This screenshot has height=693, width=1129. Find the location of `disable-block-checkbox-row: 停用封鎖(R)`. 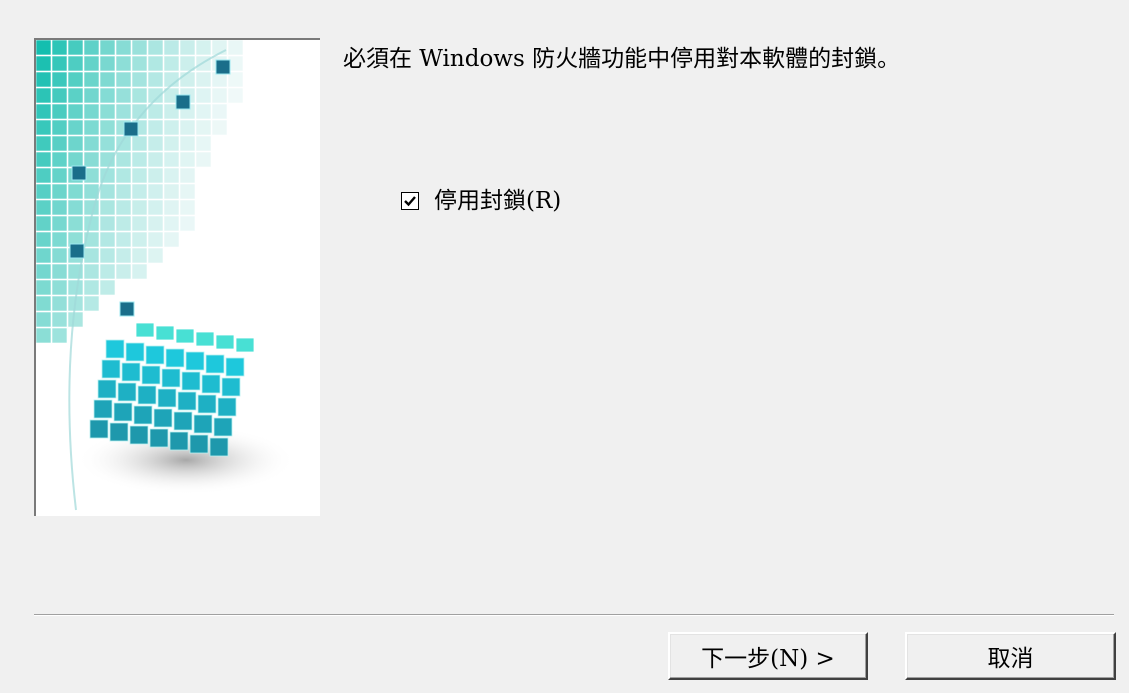

disable-block-checkbox-row: 停用封鎖(R) is located at coordinates (481, 201).